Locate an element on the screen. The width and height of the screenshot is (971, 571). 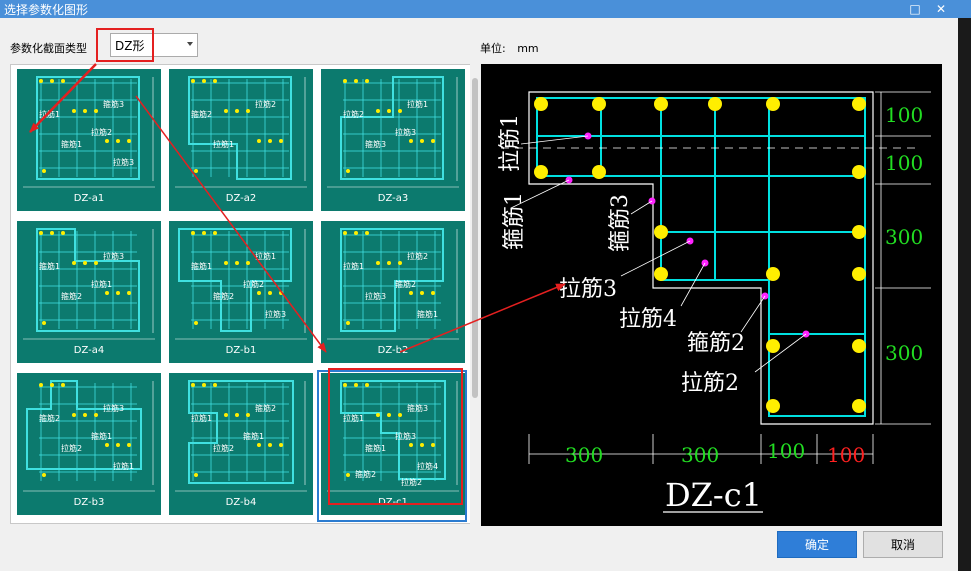
shape-thumbnail: 箍筋1 箍筋2 拉筋3 拉筋1 DZ-a4 is located at coordinates (89, 292).